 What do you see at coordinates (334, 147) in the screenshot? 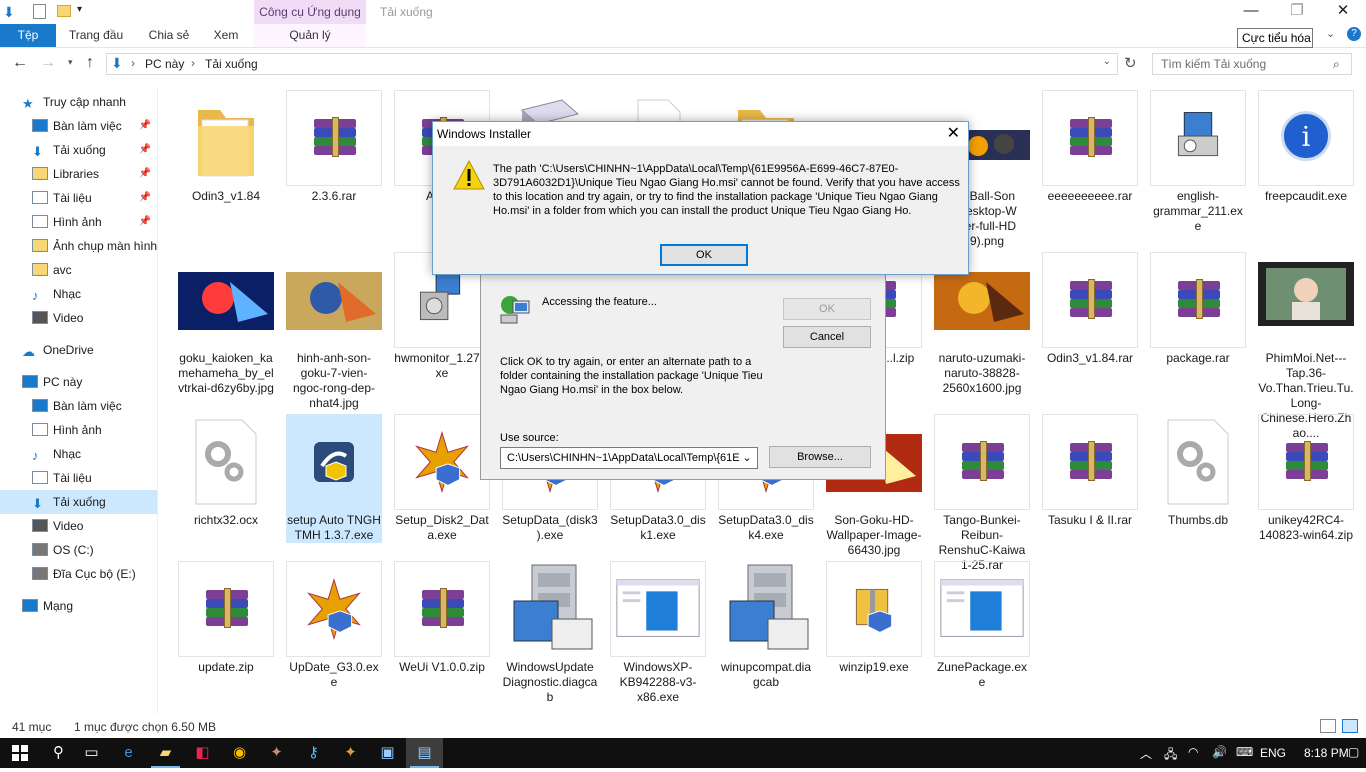
I see `file-item: 2.3.6.rar` at bounding box center [334, 147].